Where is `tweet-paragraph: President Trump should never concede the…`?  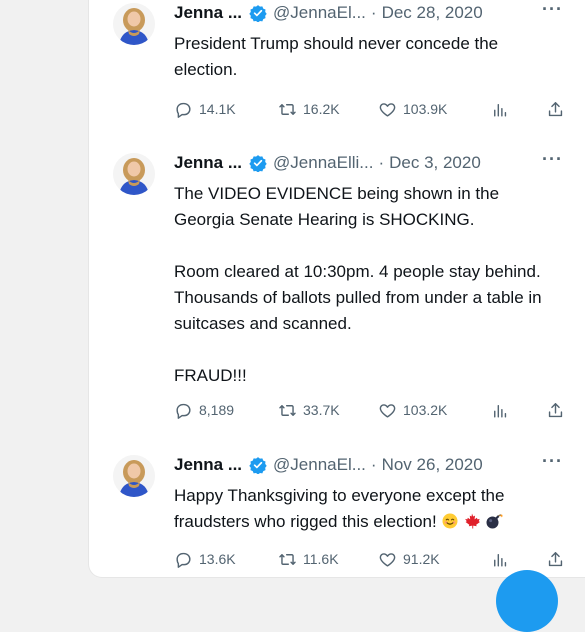
tweet-paragraph: President Trump should never concede the… is located at coordinates (336, 56).